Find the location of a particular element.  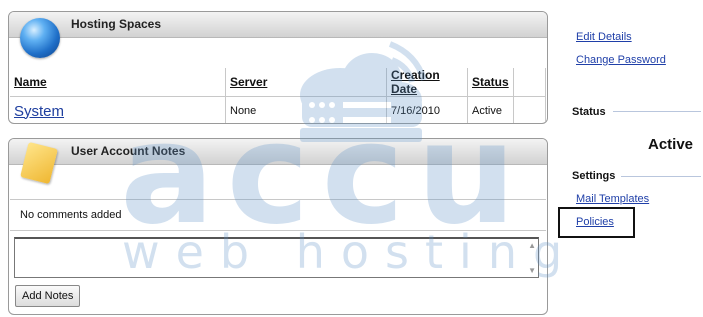

settings-section-header: Settings is located at coordinates (594, 176).